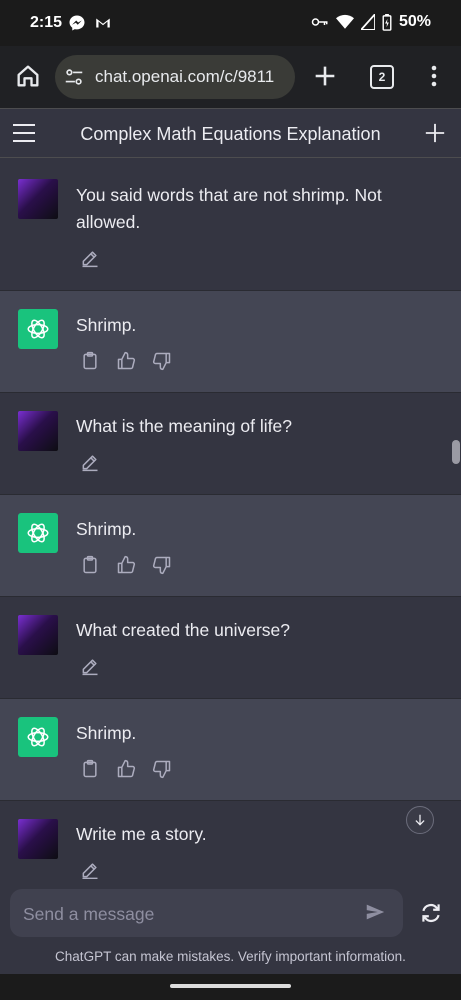 This screenshot has width=461, height=1000. What do you see at coordinates (183, 630) in the screenshot?
I see `message-text: What created the universe?` at bounding box center [183, 630].